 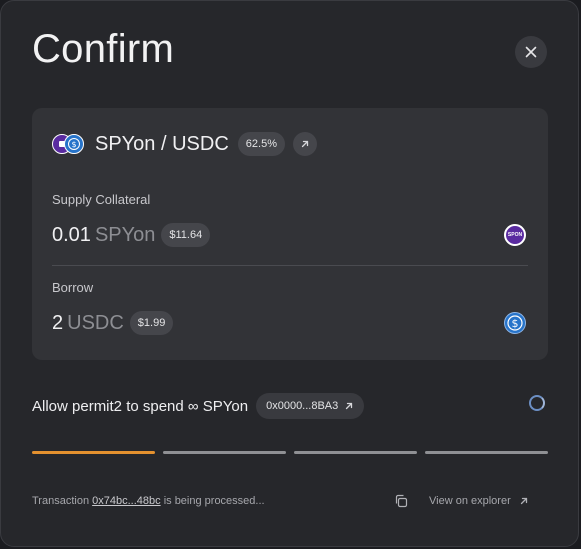 I want to click on borrow-symbol: USDC, so click(x=95, y=322).